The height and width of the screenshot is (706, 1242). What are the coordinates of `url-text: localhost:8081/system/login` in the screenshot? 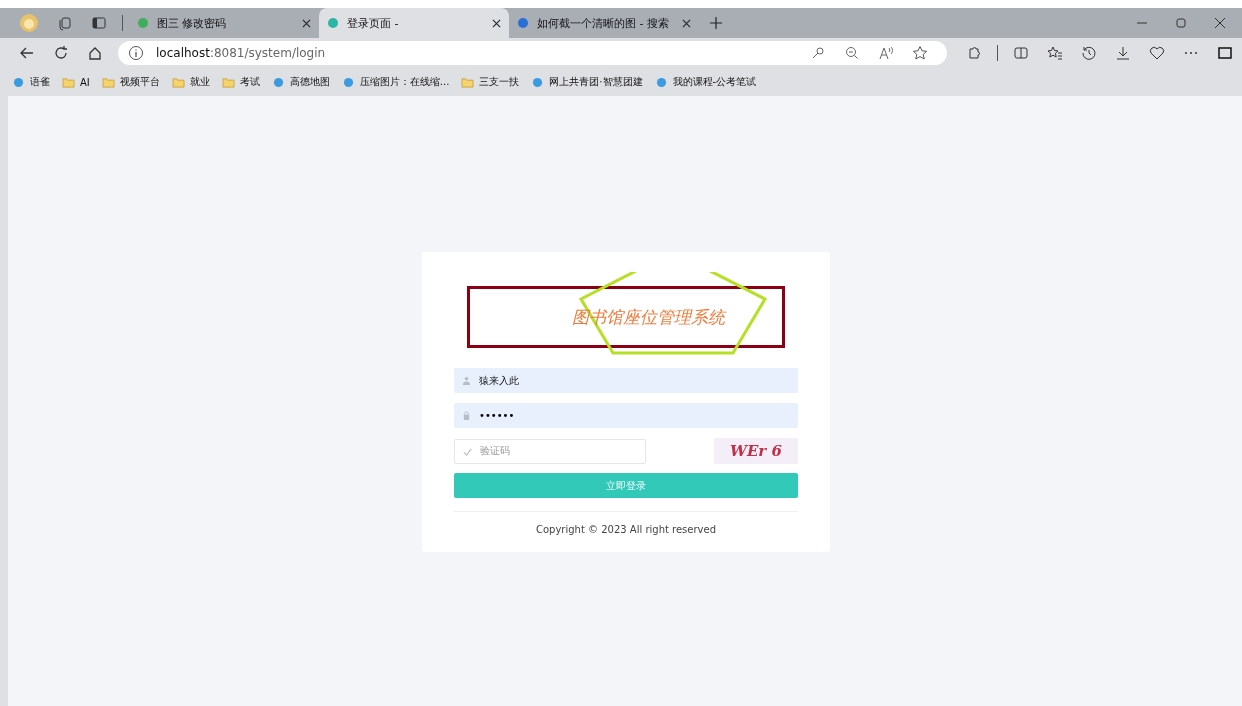 It's located at (241, 53).